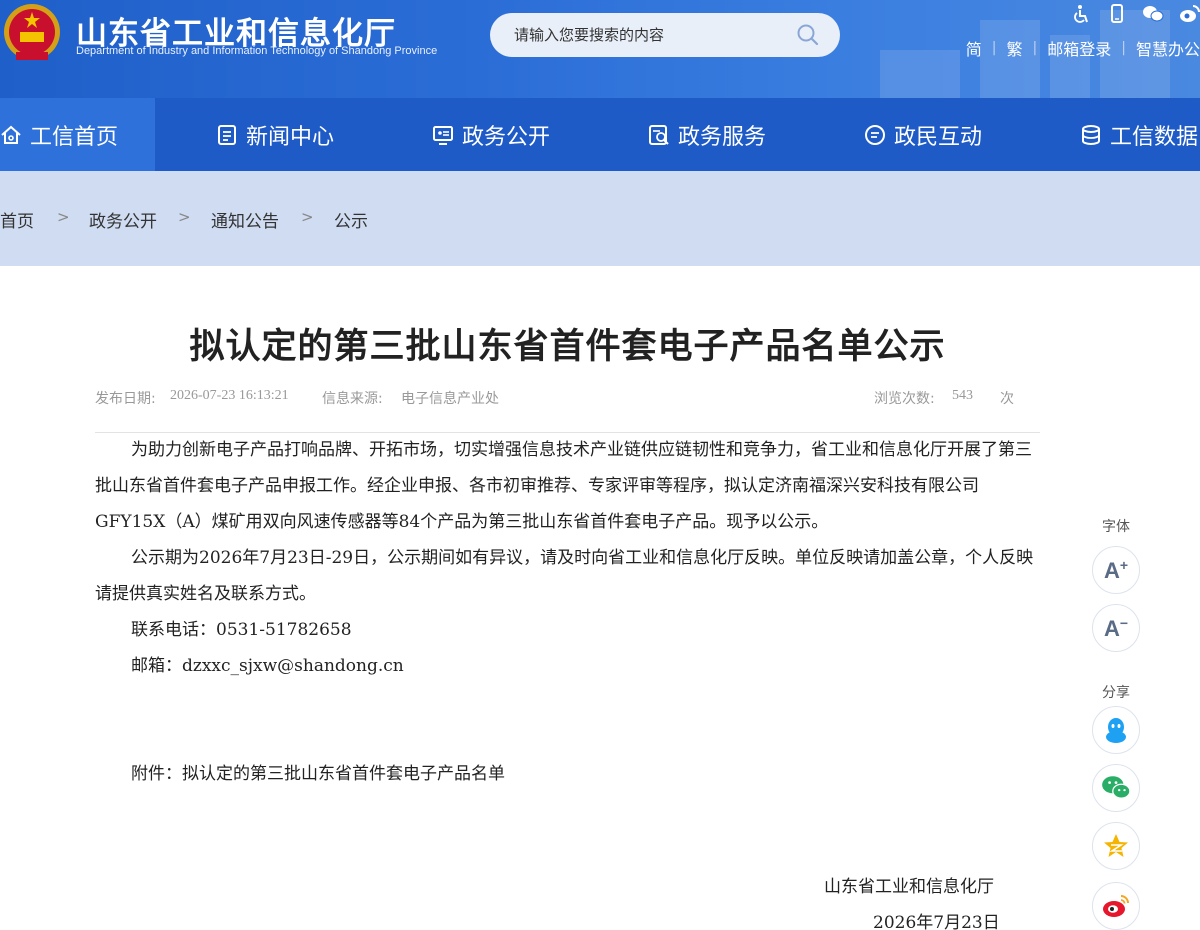 Image resolution: width=1200 pixels, height=930 pixels. What do you see at coordinates (1116, 527) in the screenshot?
I see `font-size-label: 字体` at bounding box center [1116, 527].